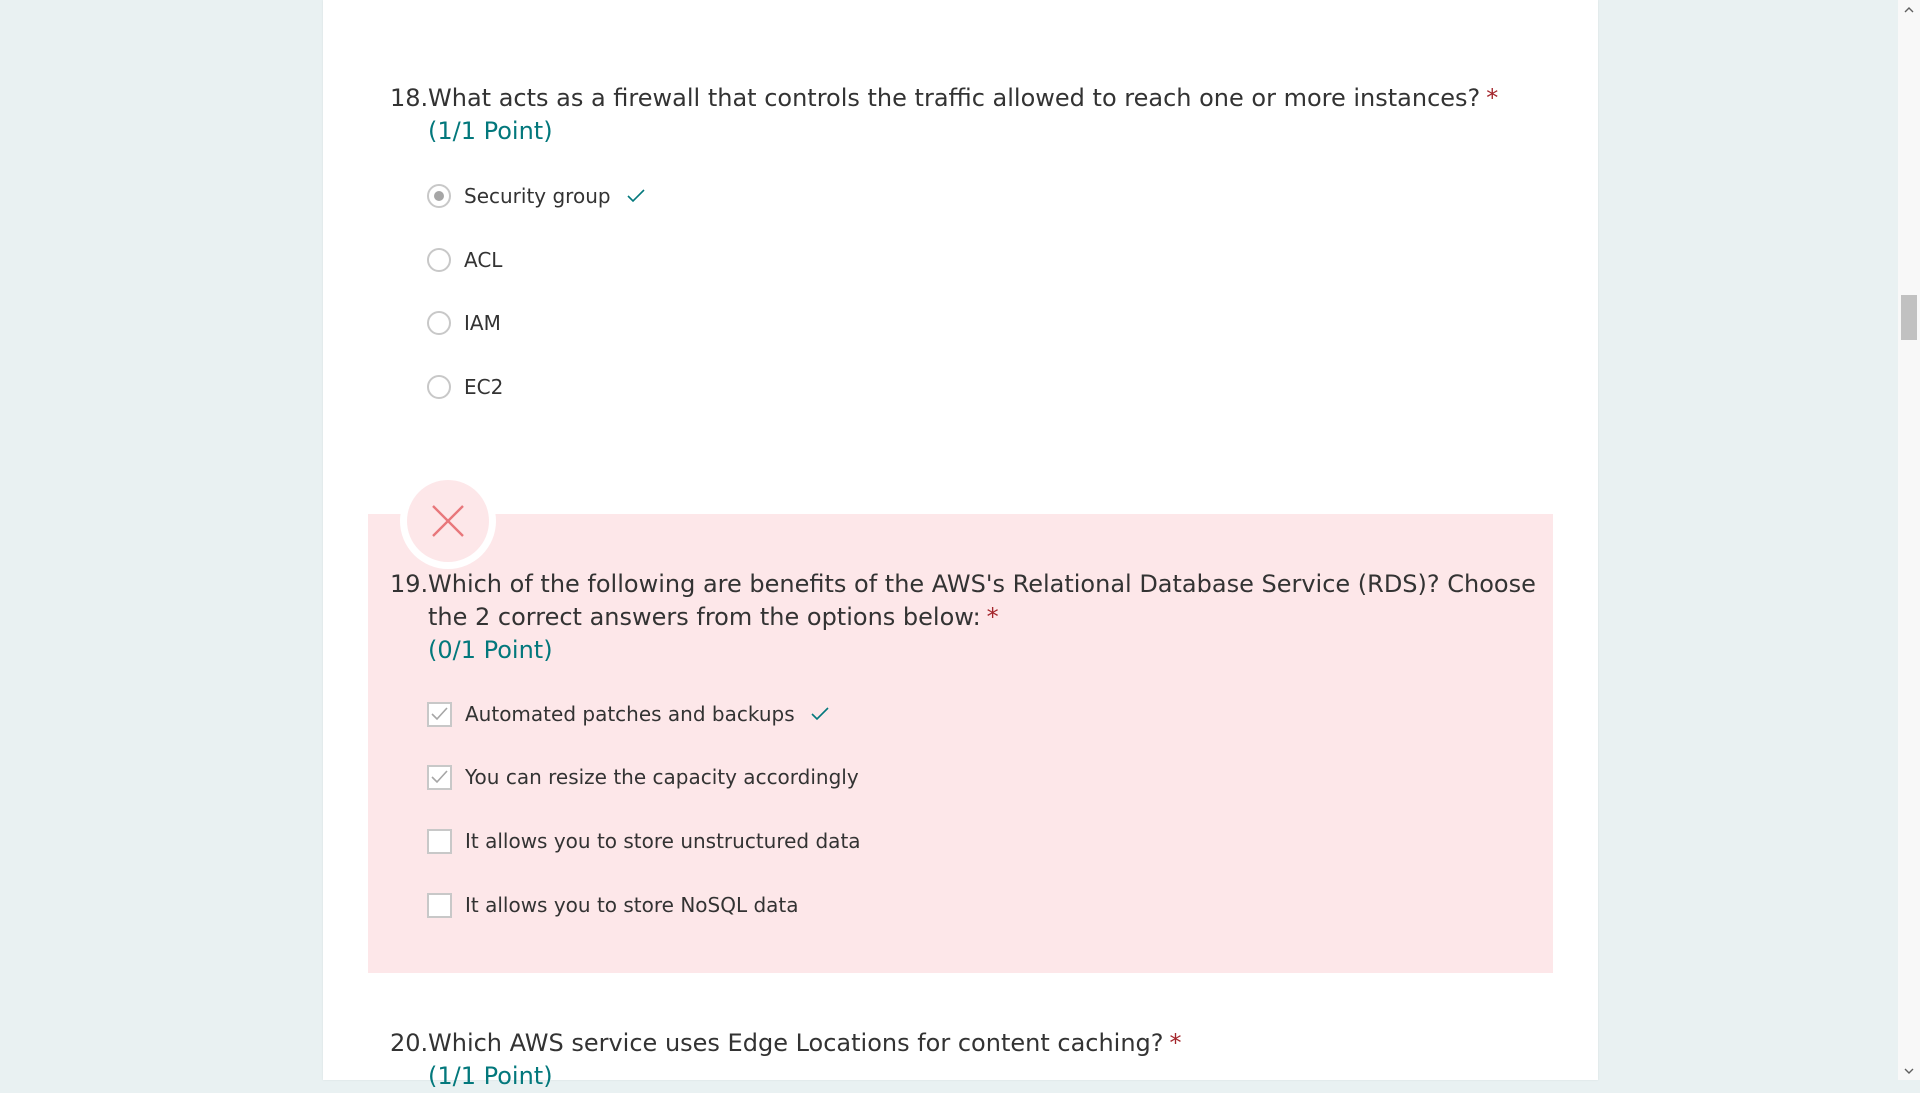  I want to click on option-label: EC2, so click(484, 387).